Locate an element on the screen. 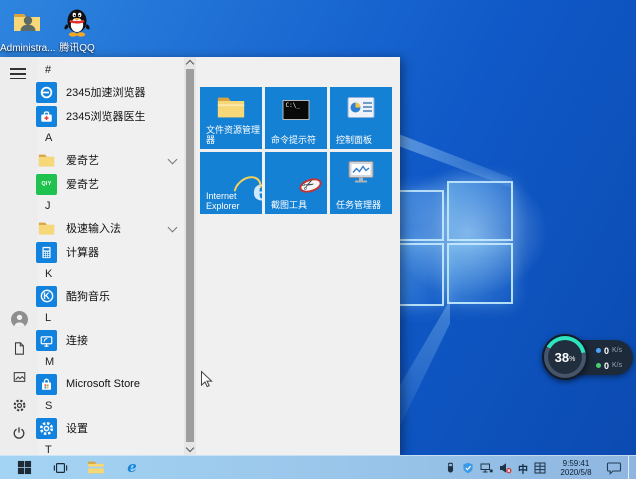 This screenshot has width=636, height=479. task-view-button is located at coordinates (60, 467).